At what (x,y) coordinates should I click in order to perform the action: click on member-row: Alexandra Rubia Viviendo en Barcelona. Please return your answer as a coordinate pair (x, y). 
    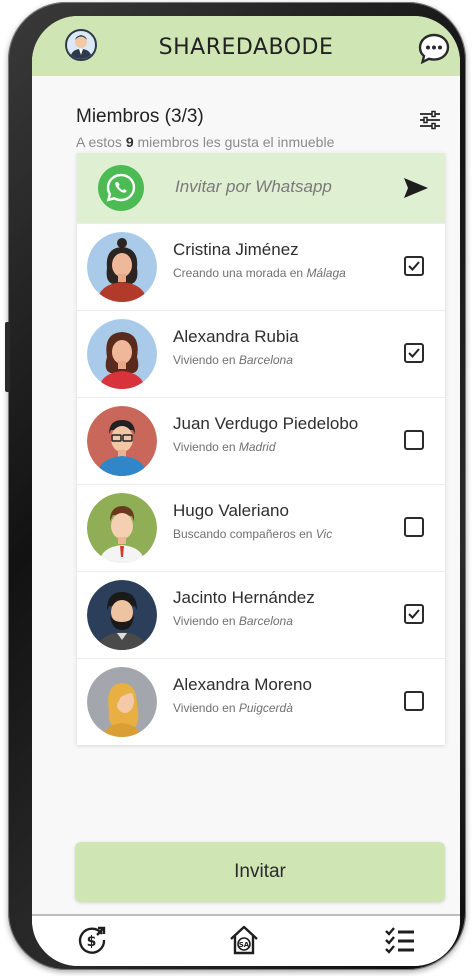
    Looking at the image, I should click on (261, 353).